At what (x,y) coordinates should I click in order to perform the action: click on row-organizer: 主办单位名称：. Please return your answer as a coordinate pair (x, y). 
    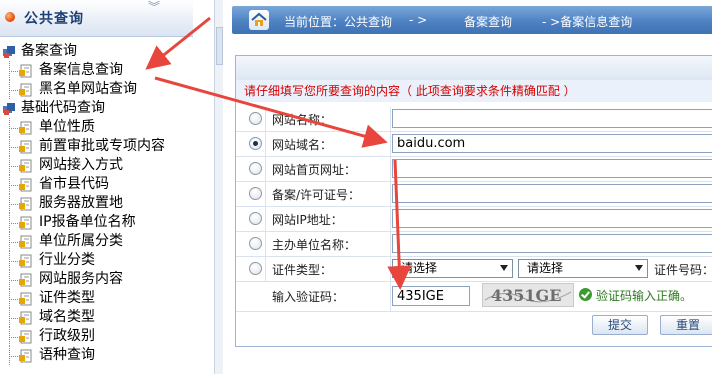
    Looking at the image, I should click on (474, 244).